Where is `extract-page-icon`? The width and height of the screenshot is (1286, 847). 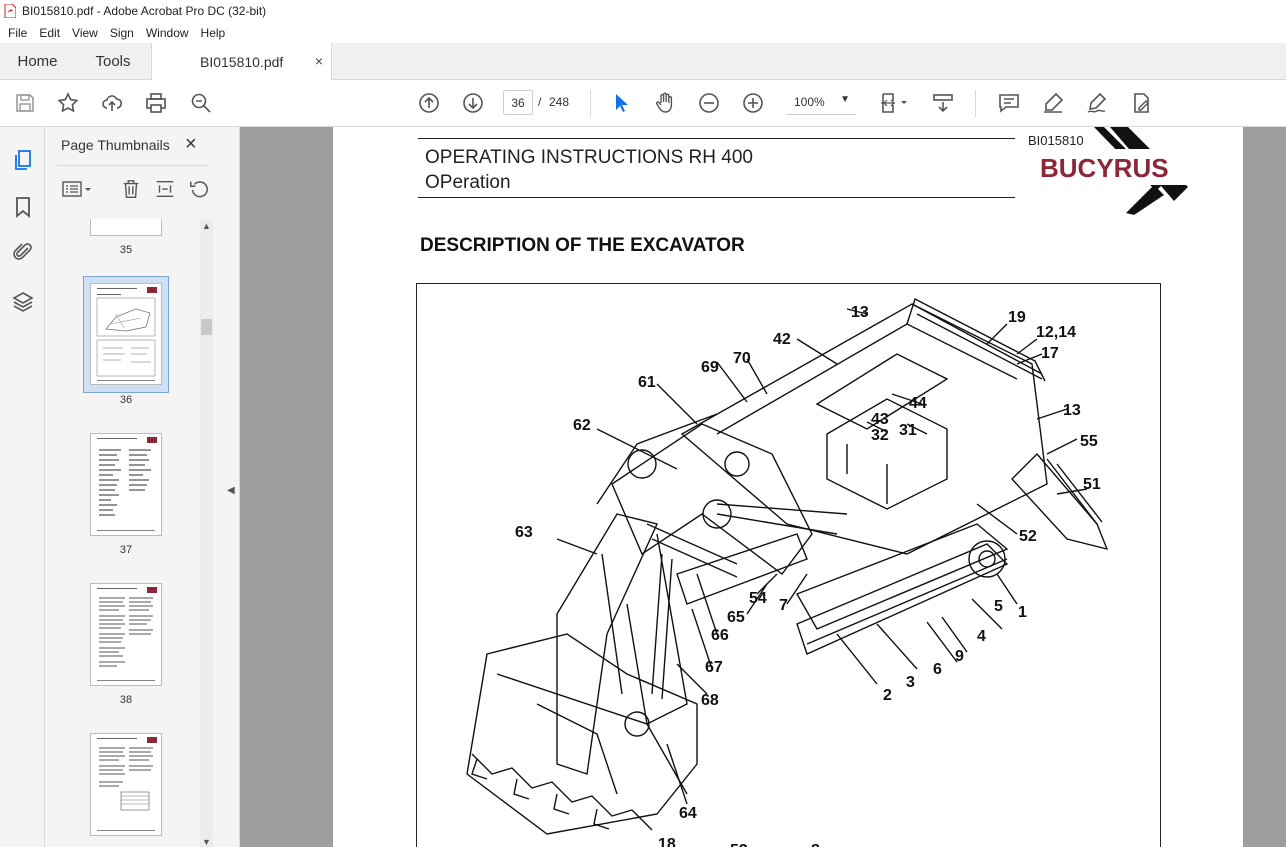
extract-page-icon is located at coordinates (165, 189).